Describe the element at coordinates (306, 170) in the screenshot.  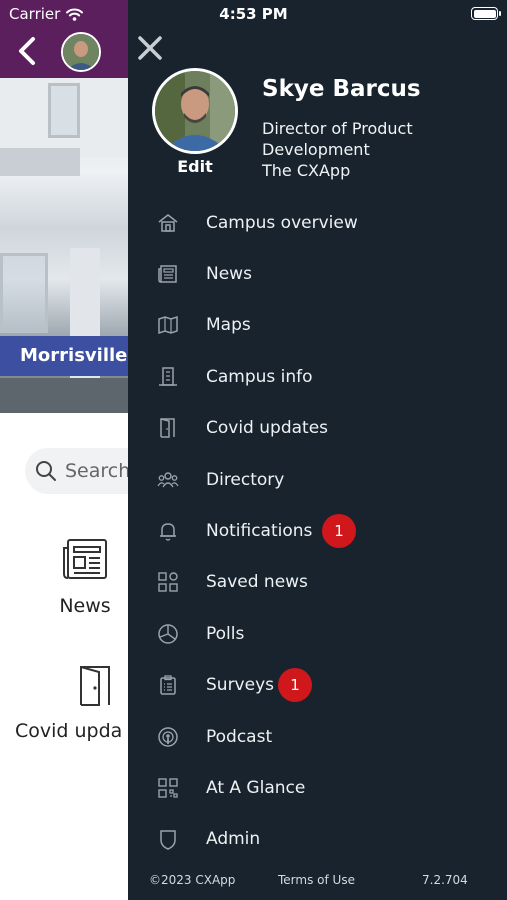
I see `company-name: The CXApp` at that location.